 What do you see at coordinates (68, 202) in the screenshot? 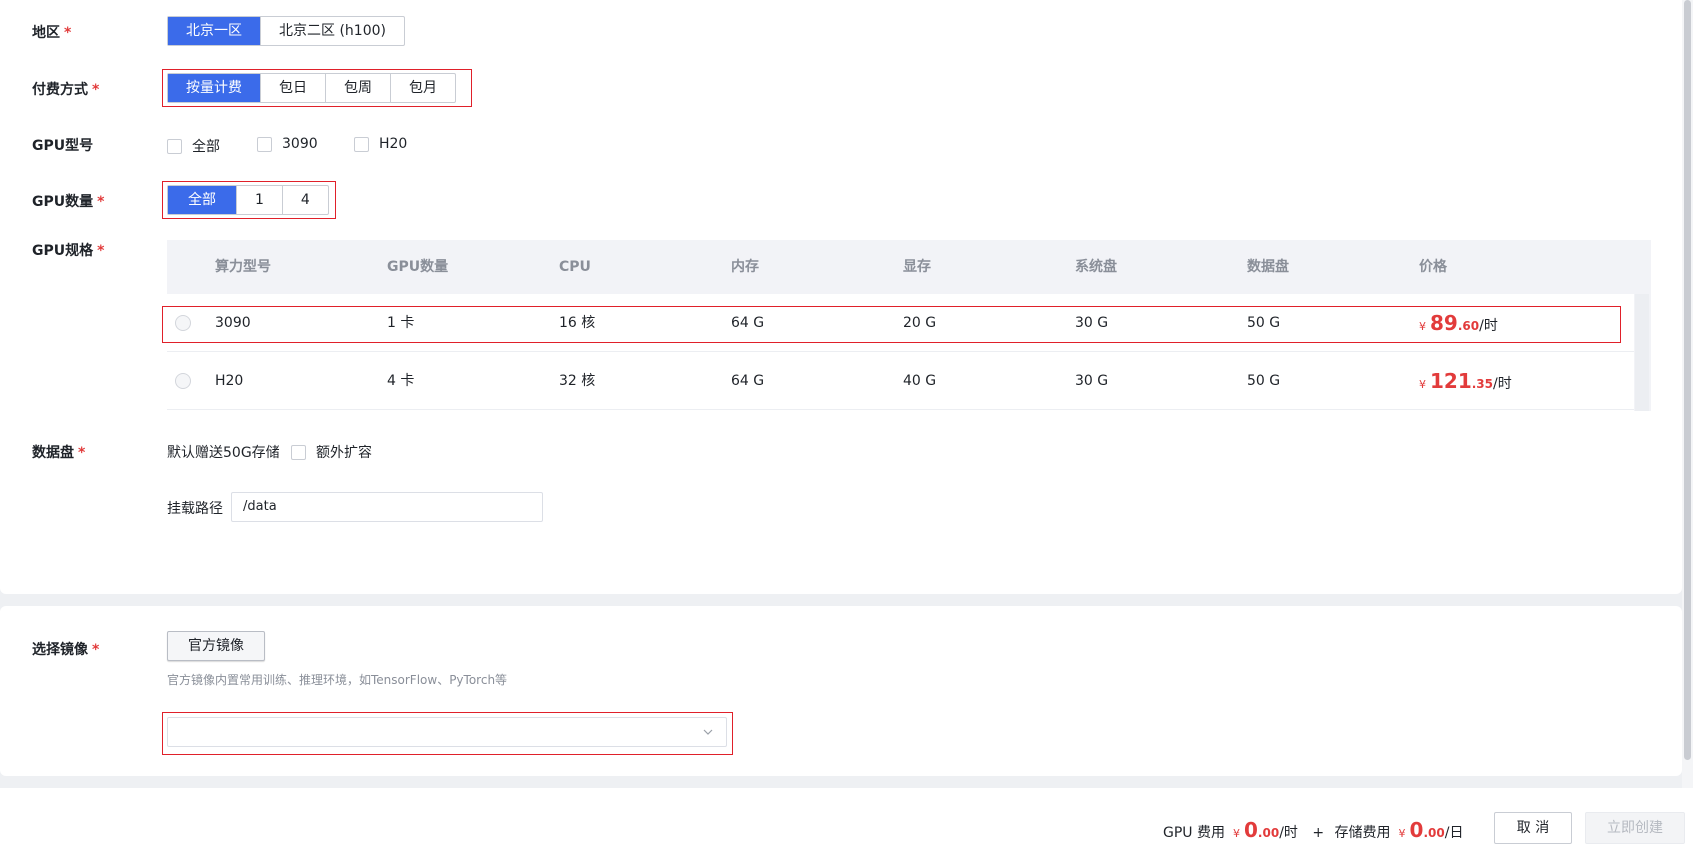
I see `gpu-count-label: GPU数量 *` at bounding box center [68, 202].